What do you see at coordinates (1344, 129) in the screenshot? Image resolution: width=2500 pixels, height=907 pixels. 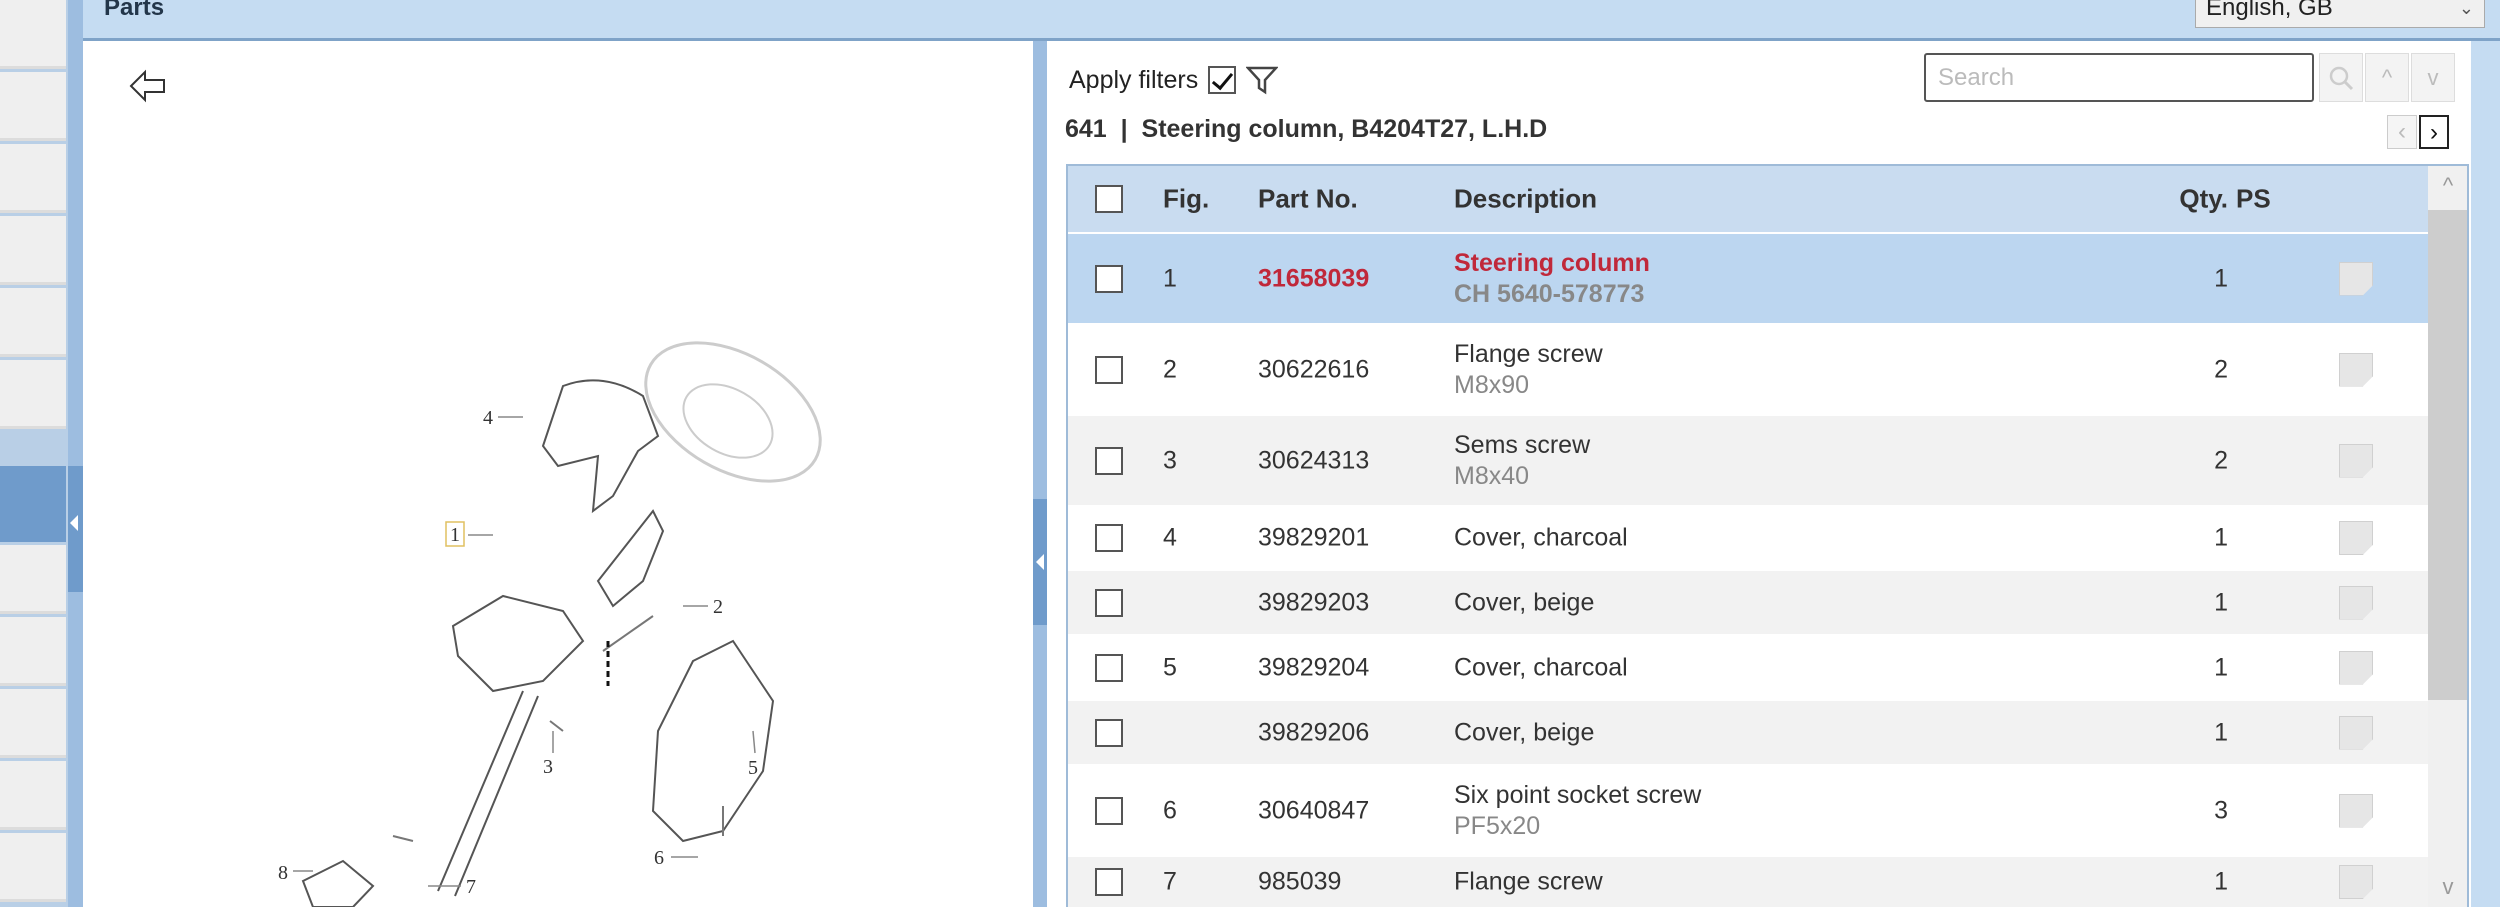 I see `illustration-title: Steering column, B4204T27, L.H.D` at bounding box center [1344, 129].